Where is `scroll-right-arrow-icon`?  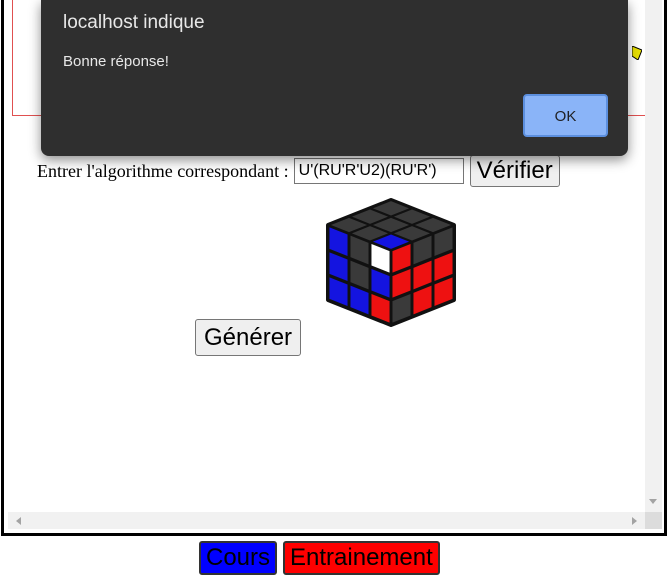
scroll-right-arrow-icon is located at coordinates (634, 521).